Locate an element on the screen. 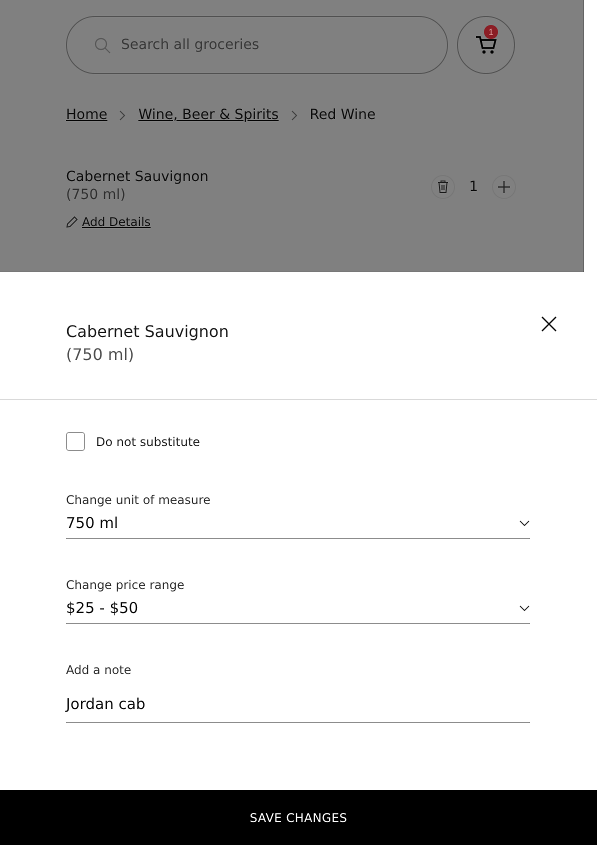 This screenshot has height=845, width=597. breadcrumb-link: Home is located at coordinates (87, 115).